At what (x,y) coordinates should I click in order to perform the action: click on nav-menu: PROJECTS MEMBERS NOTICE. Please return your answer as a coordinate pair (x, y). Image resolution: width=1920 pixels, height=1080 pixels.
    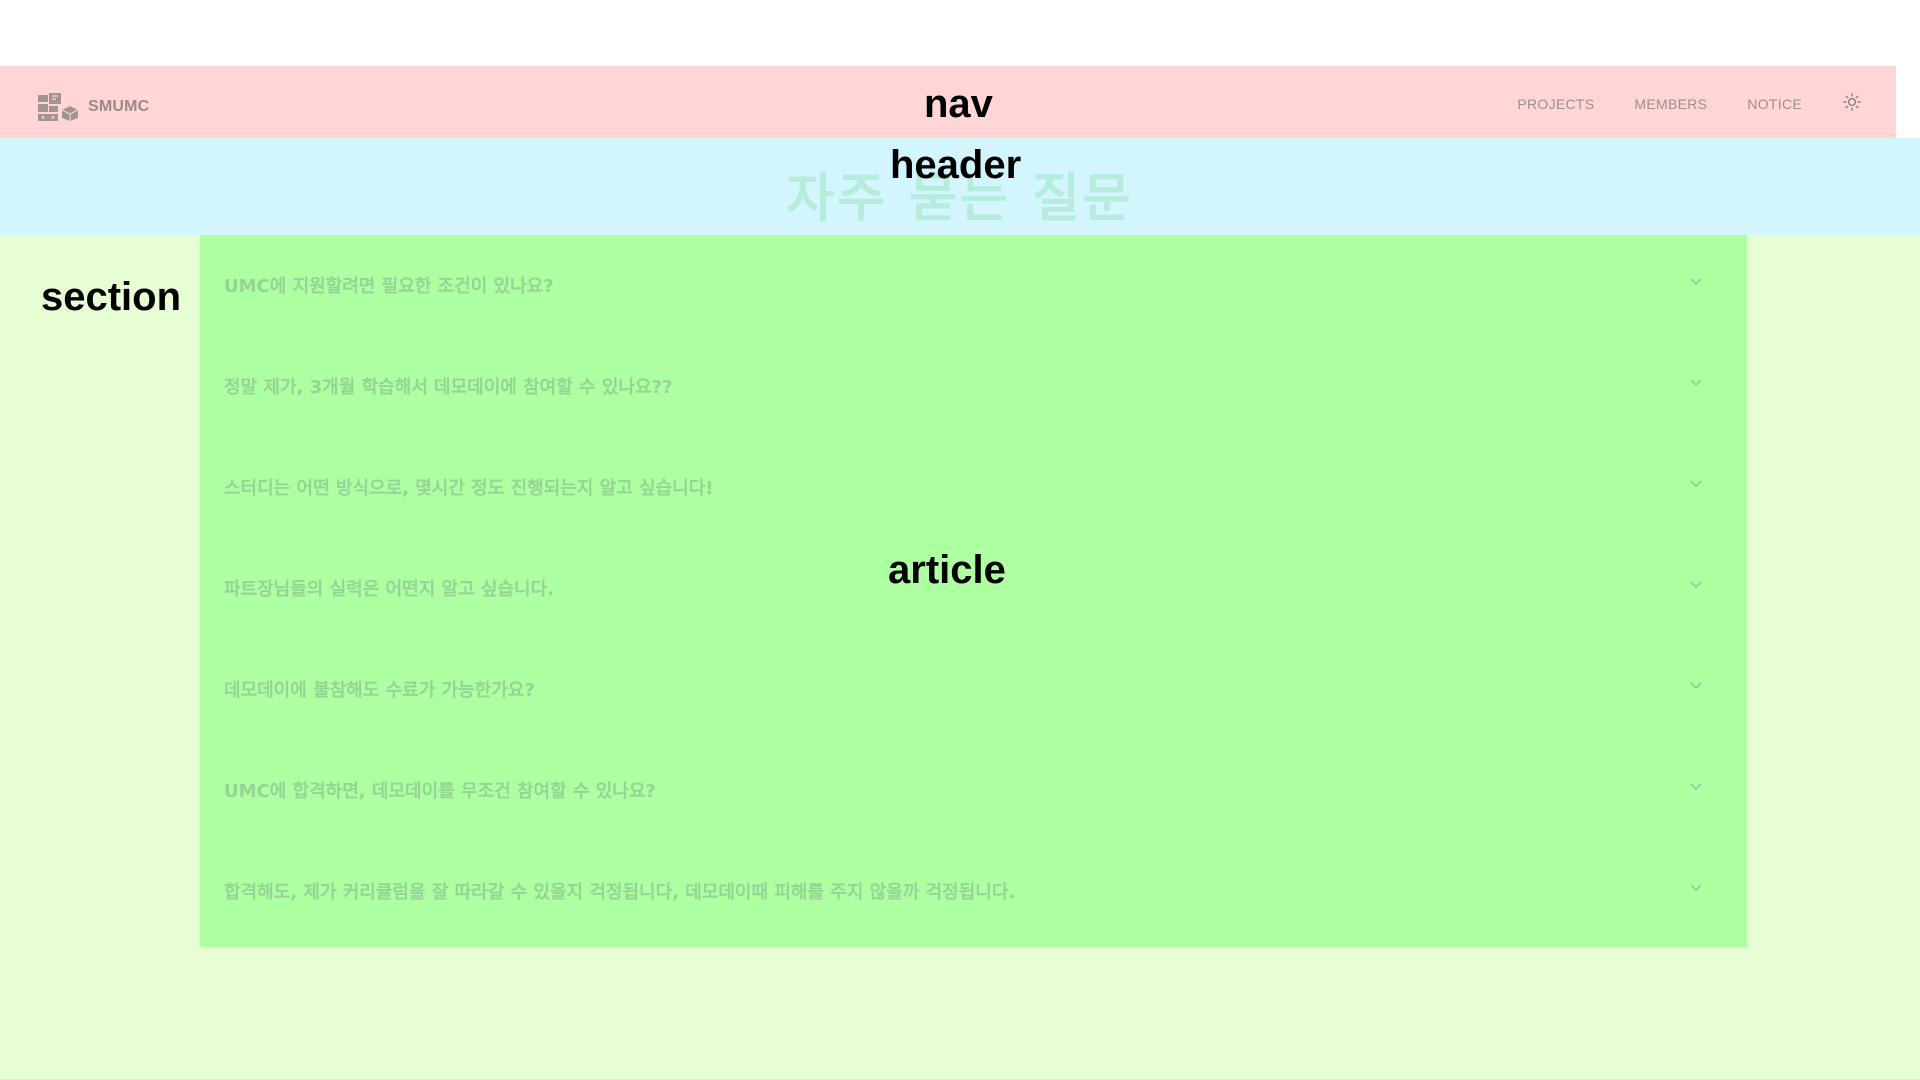
    Looking at the image, I should click on (1706, 102).